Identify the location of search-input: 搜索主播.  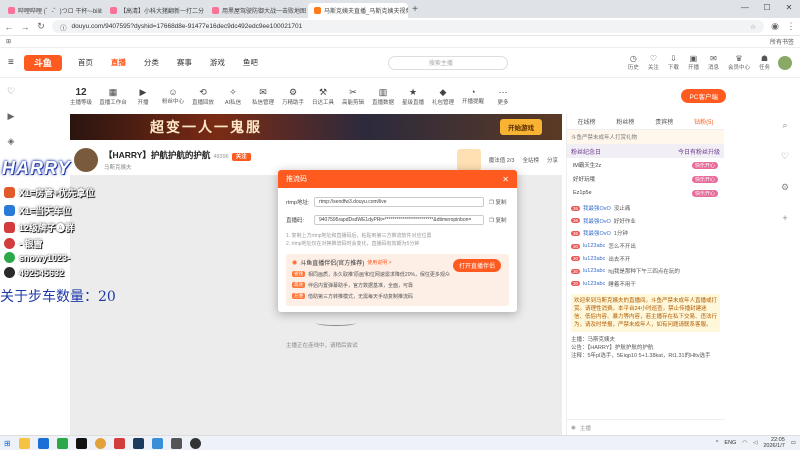
(447, 62).